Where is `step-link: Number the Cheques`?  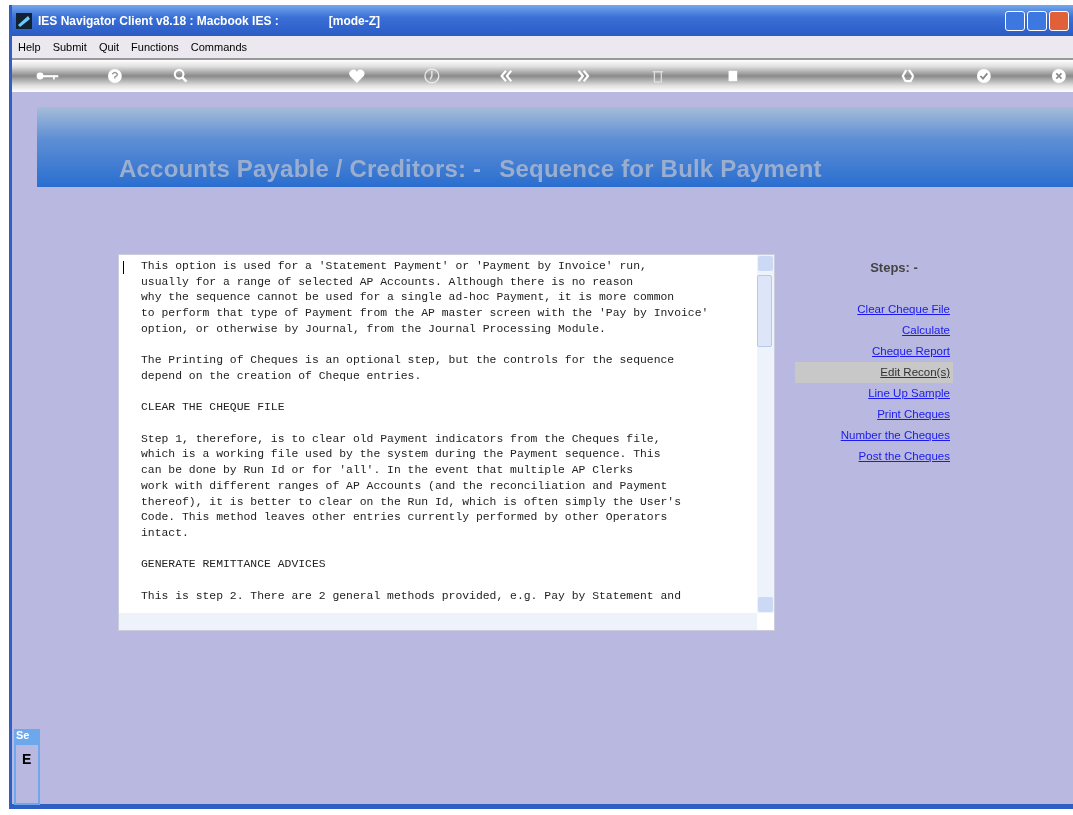 step-link: Number the Cheques is located at coordinates (874, 435).